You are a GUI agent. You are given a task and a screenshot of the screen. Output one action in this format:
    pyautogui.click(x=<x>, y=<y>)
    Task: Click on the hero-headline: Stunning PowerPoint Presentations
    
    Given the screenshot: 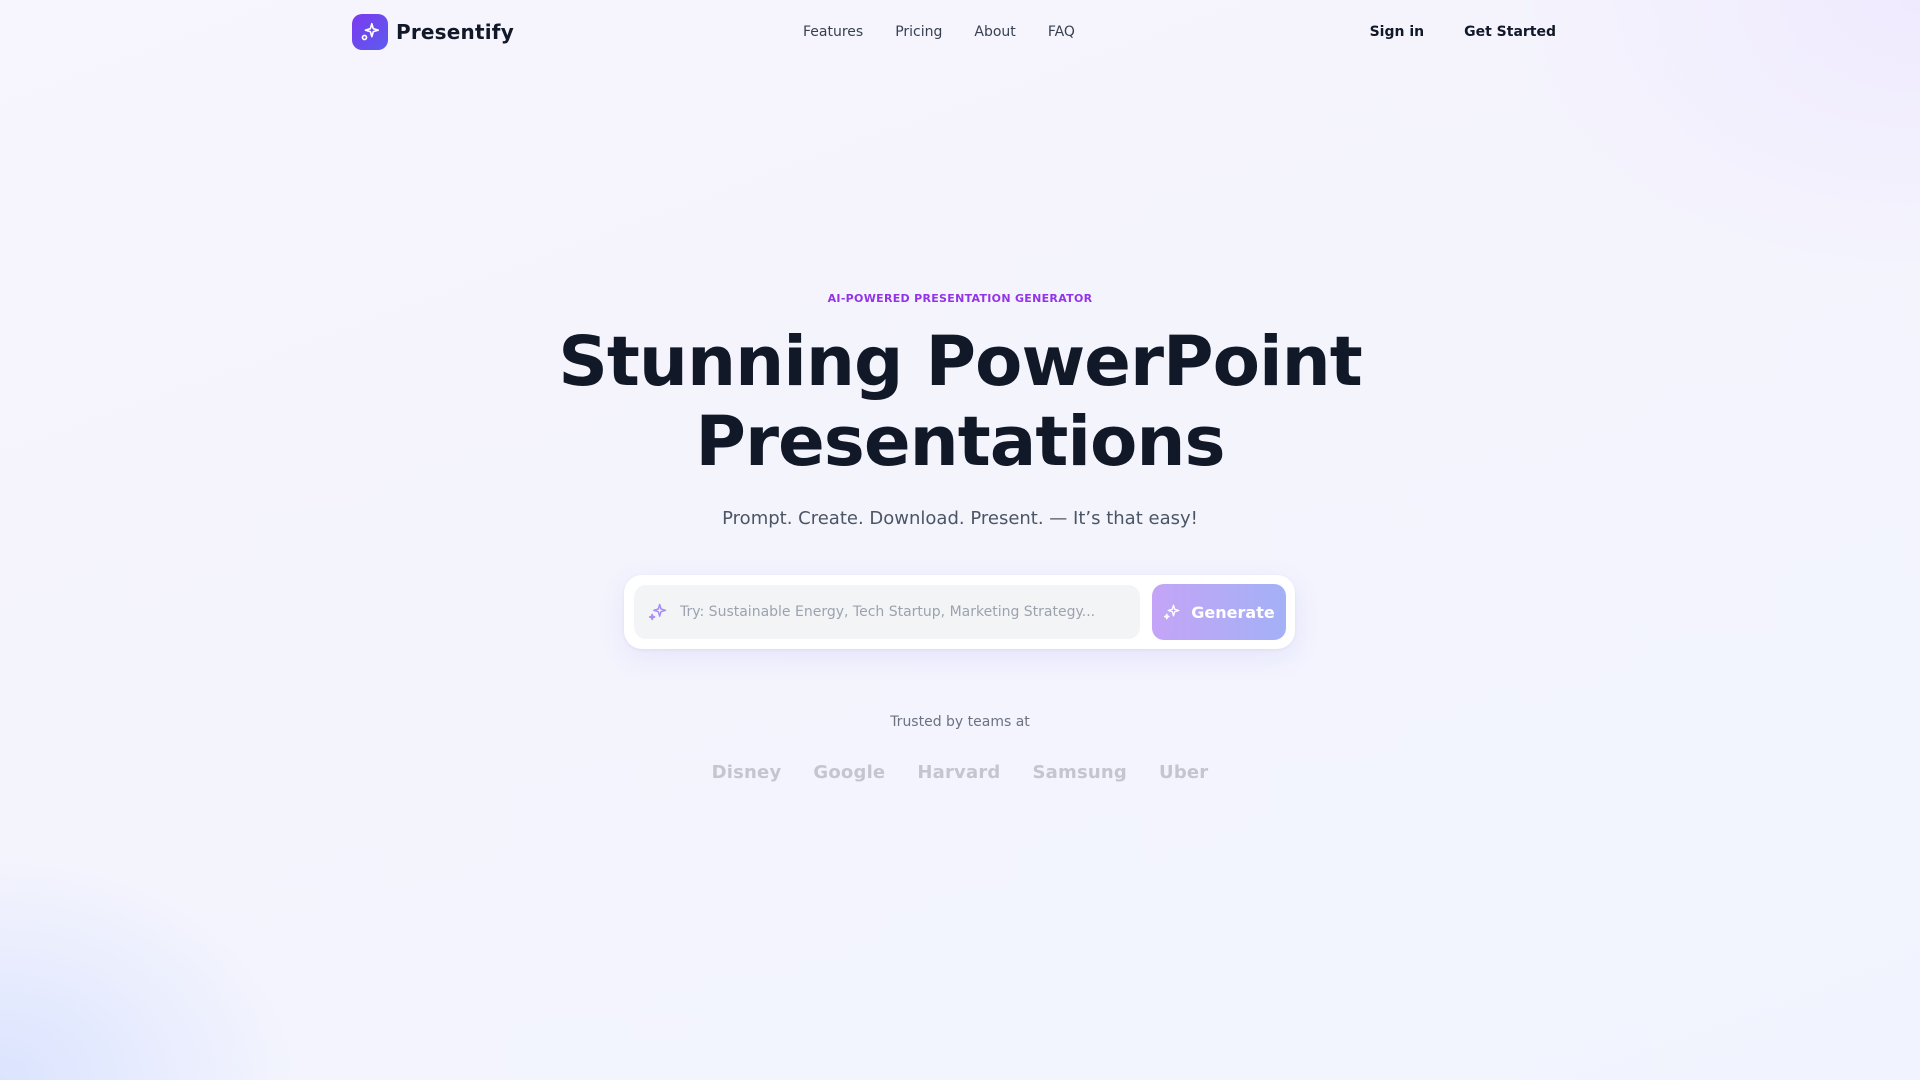 What is the action you would take?
    pyautogui.click(x=960, y=402)
    